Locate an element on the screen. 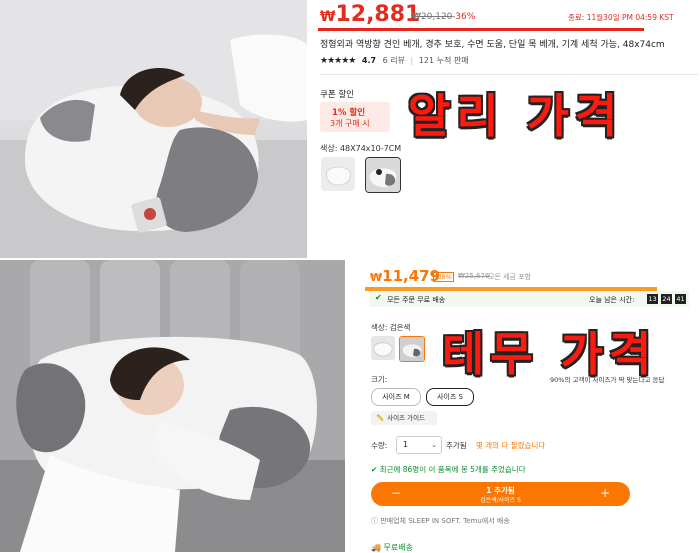  ali-rating-row: ★★★★★ 4.7 6 리뷰 | 121 누적 판매 is located at coordinates (394, 60).